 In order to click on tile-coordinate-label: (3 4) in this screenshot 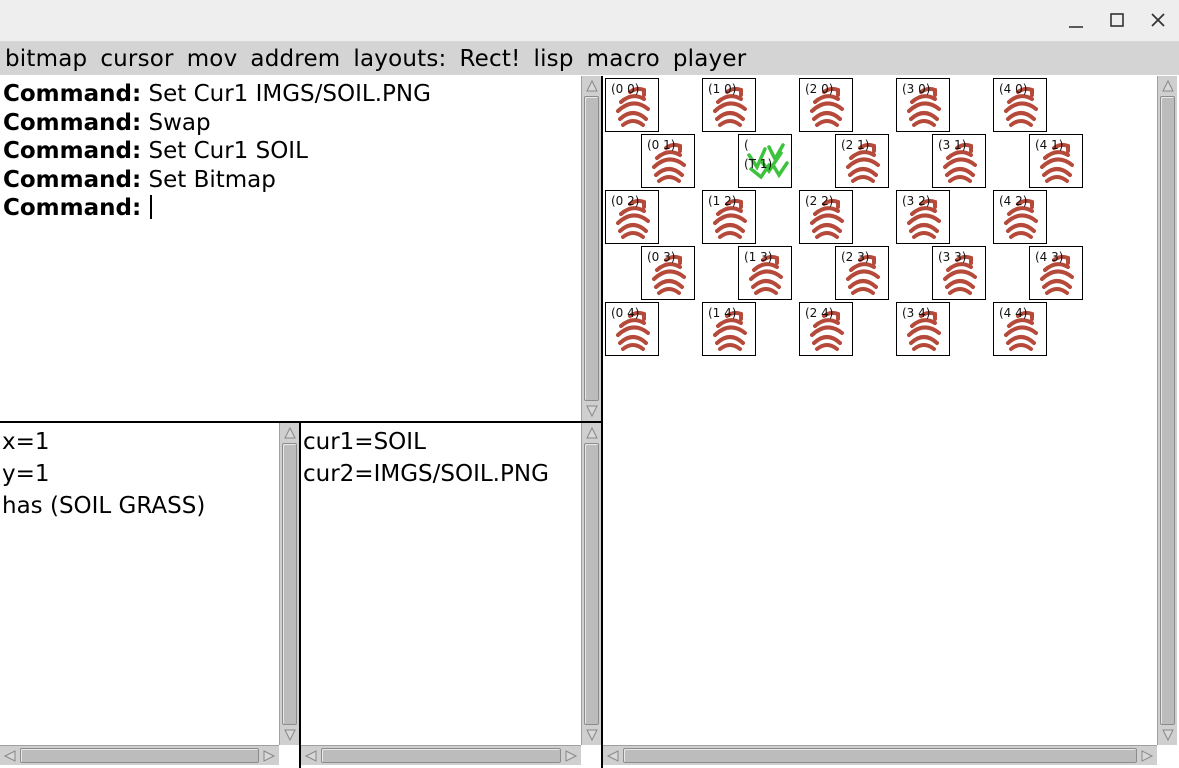, I will do `click(916, 313)`.